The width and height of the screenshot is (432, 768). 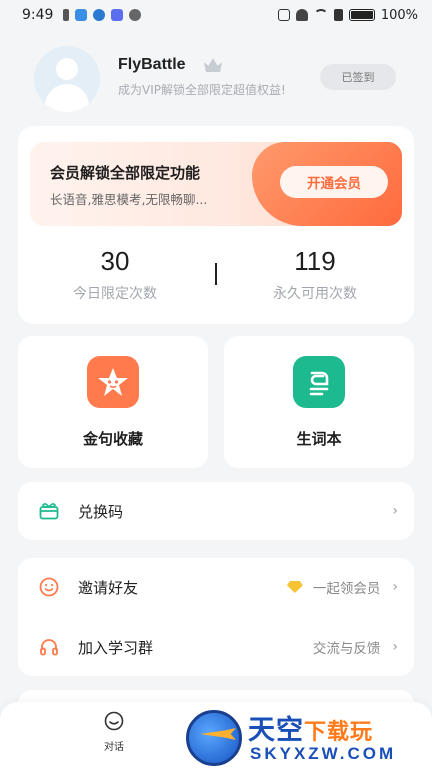 I want to click on status-left: 9:49, so click(x=82, y=15).